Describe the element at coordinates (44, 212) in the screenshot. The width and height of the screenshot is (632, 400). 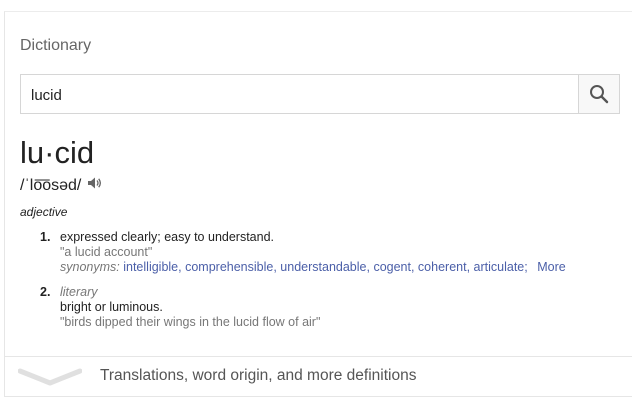
I see `part-of-speech: adjective` at that location.